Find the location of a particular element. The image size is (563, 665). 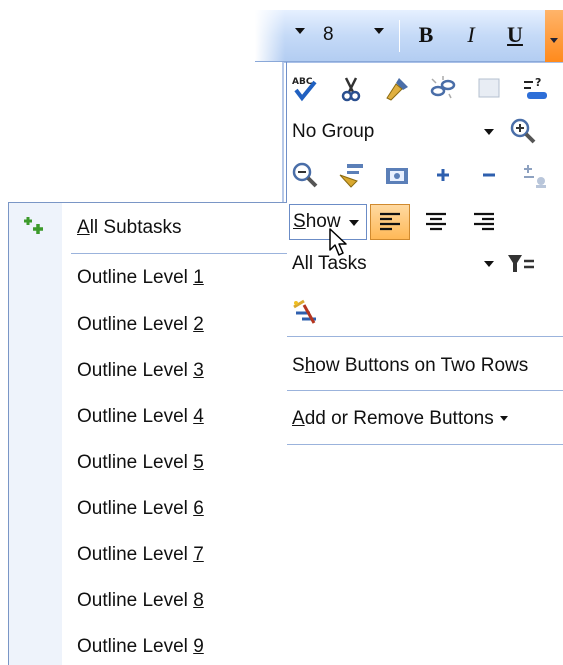

task-notes-icon is located at coordinates (351, 175).